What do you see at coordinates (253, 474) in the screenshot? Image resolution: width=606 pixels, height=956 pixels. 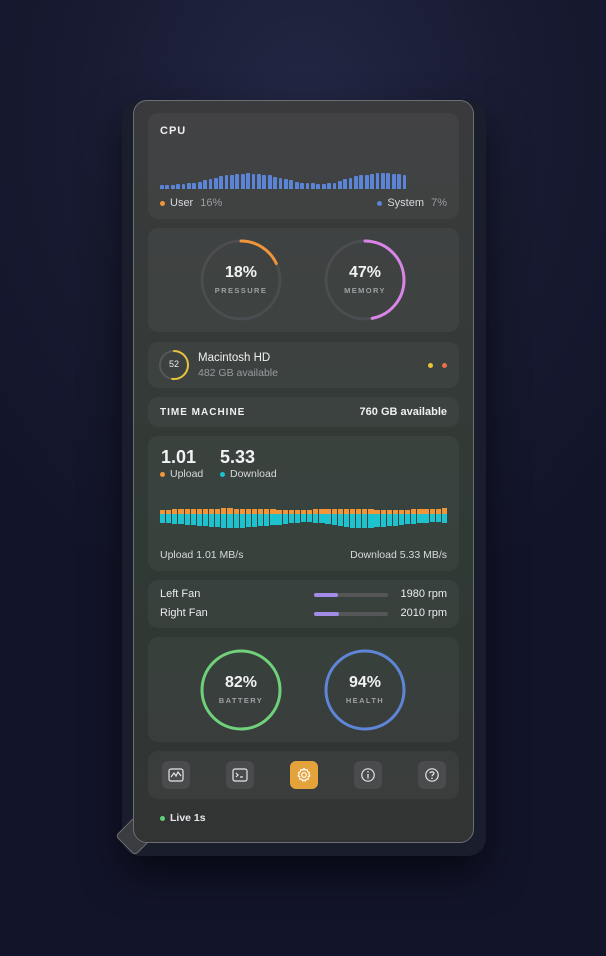 I see `download-label: Download` at bounding box center [253, 474].